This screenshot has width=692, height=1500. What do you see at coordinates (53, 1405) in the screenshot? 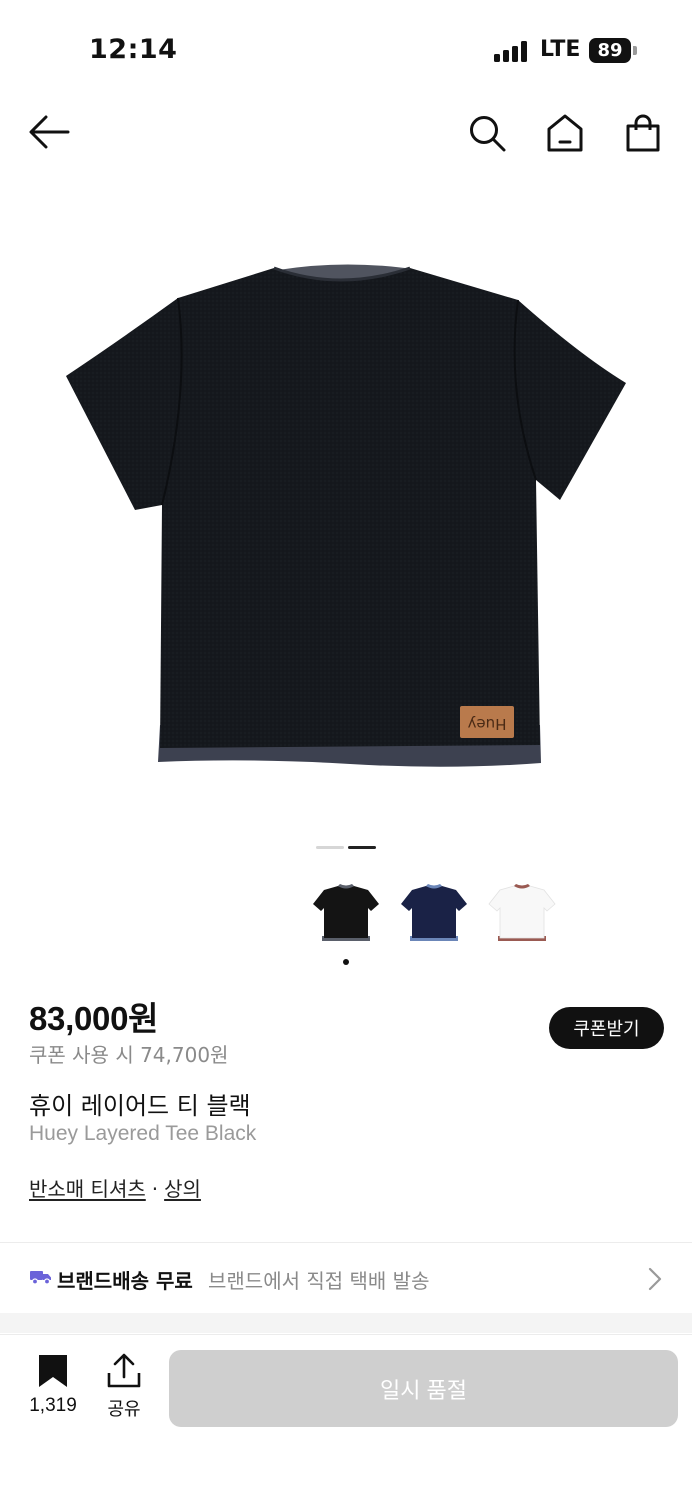
I see `bookmark-count: 1,319` at bounding box center [53, 1405].